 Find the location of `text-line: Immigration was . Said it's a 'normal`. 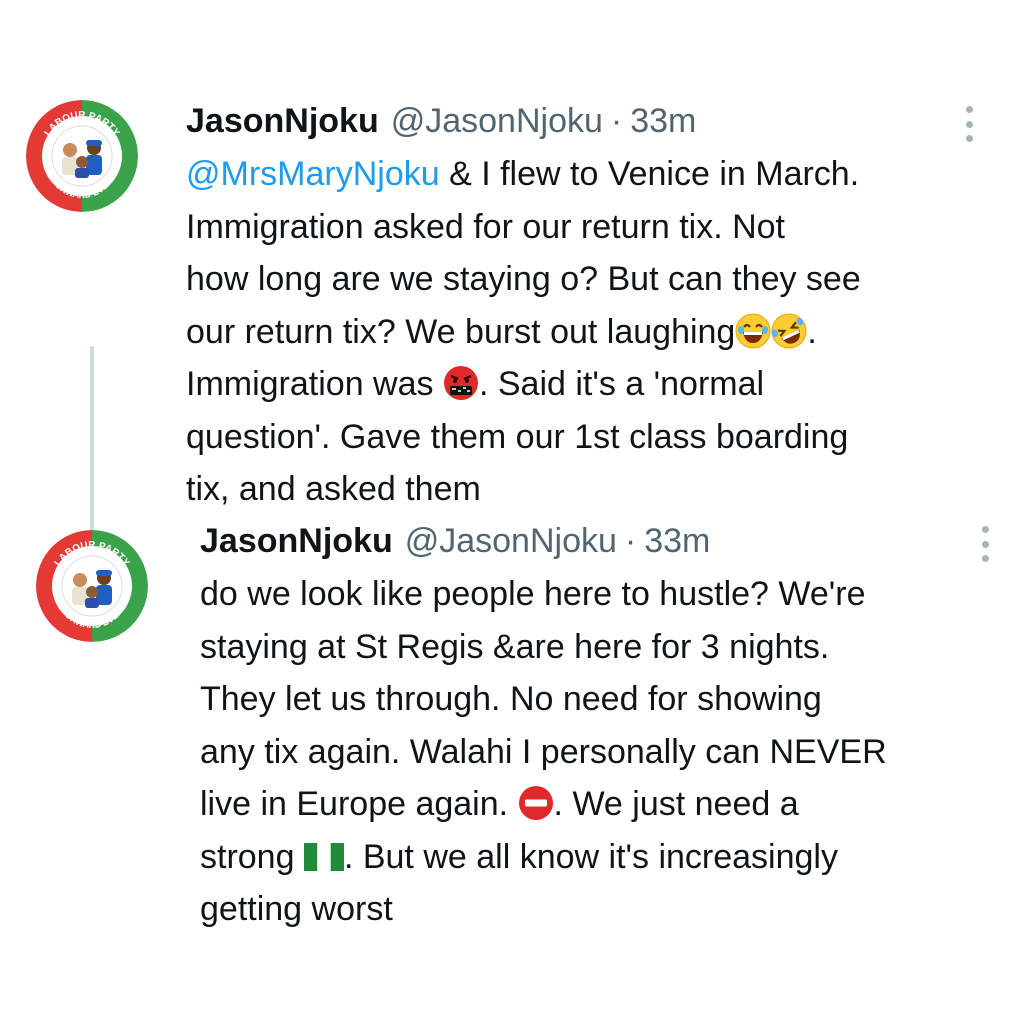

text-line: Immigration was . Said it's a 'normal is located at coordinates (595, 384).